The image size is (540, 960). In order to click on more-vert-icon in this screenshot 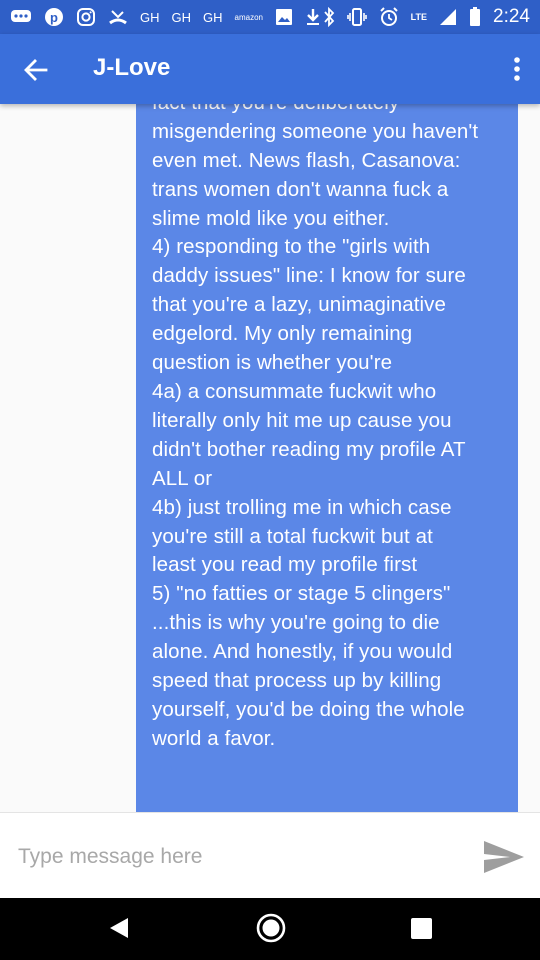, I will do `click(517, 69)`.